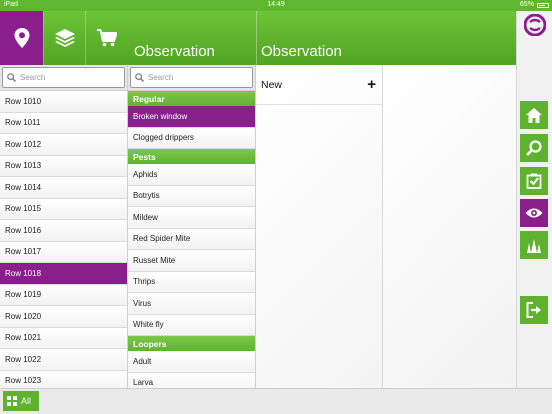 The width and height of the screenshot is (552, 414). I want to click on task-icon, so click(534, 181).